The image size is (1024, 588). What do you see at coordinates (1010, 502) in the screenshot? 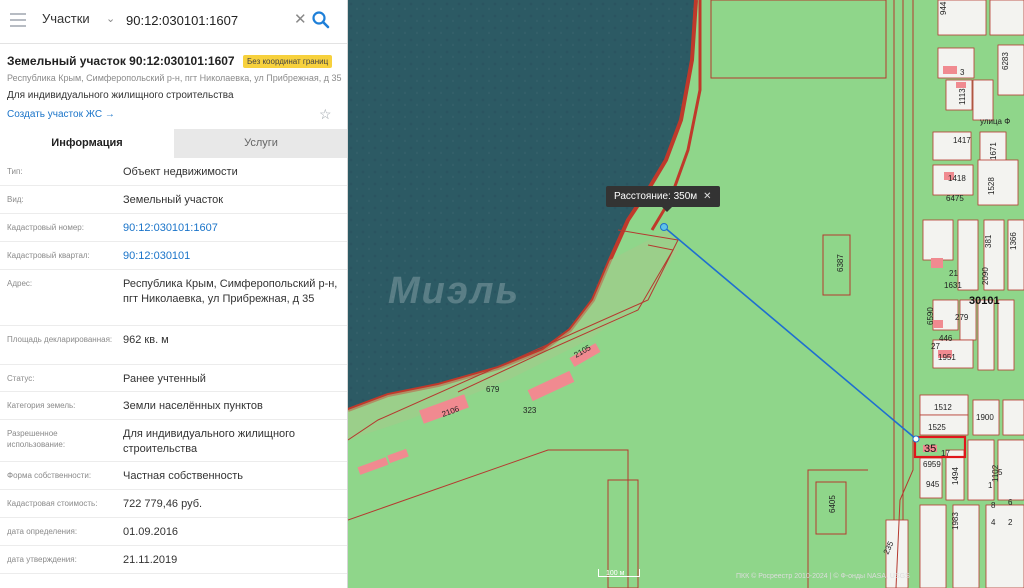
I see `svg-text: 6` at bounding box center [1010, 502].